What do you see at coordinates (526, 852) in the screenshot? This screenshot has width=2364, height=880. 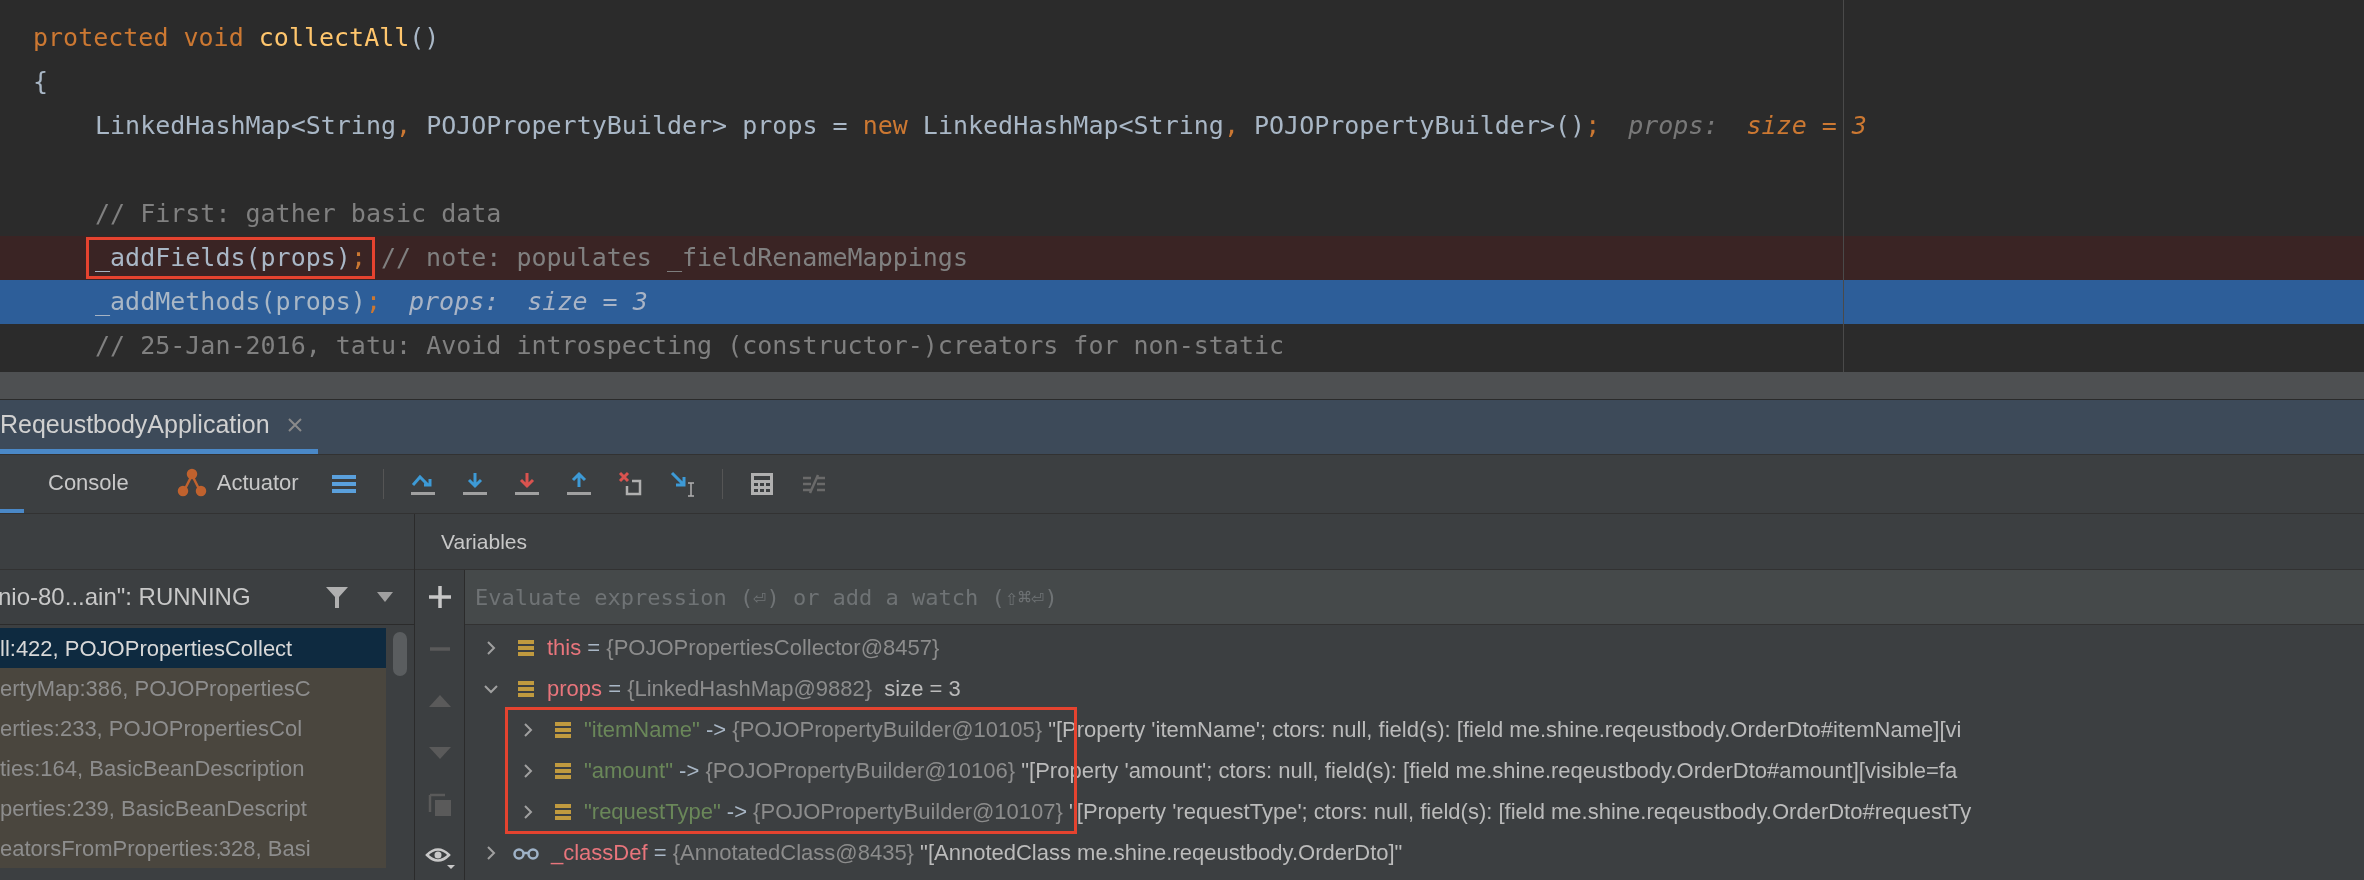 I see `glasses-icon` at bounding box center [526, 852].